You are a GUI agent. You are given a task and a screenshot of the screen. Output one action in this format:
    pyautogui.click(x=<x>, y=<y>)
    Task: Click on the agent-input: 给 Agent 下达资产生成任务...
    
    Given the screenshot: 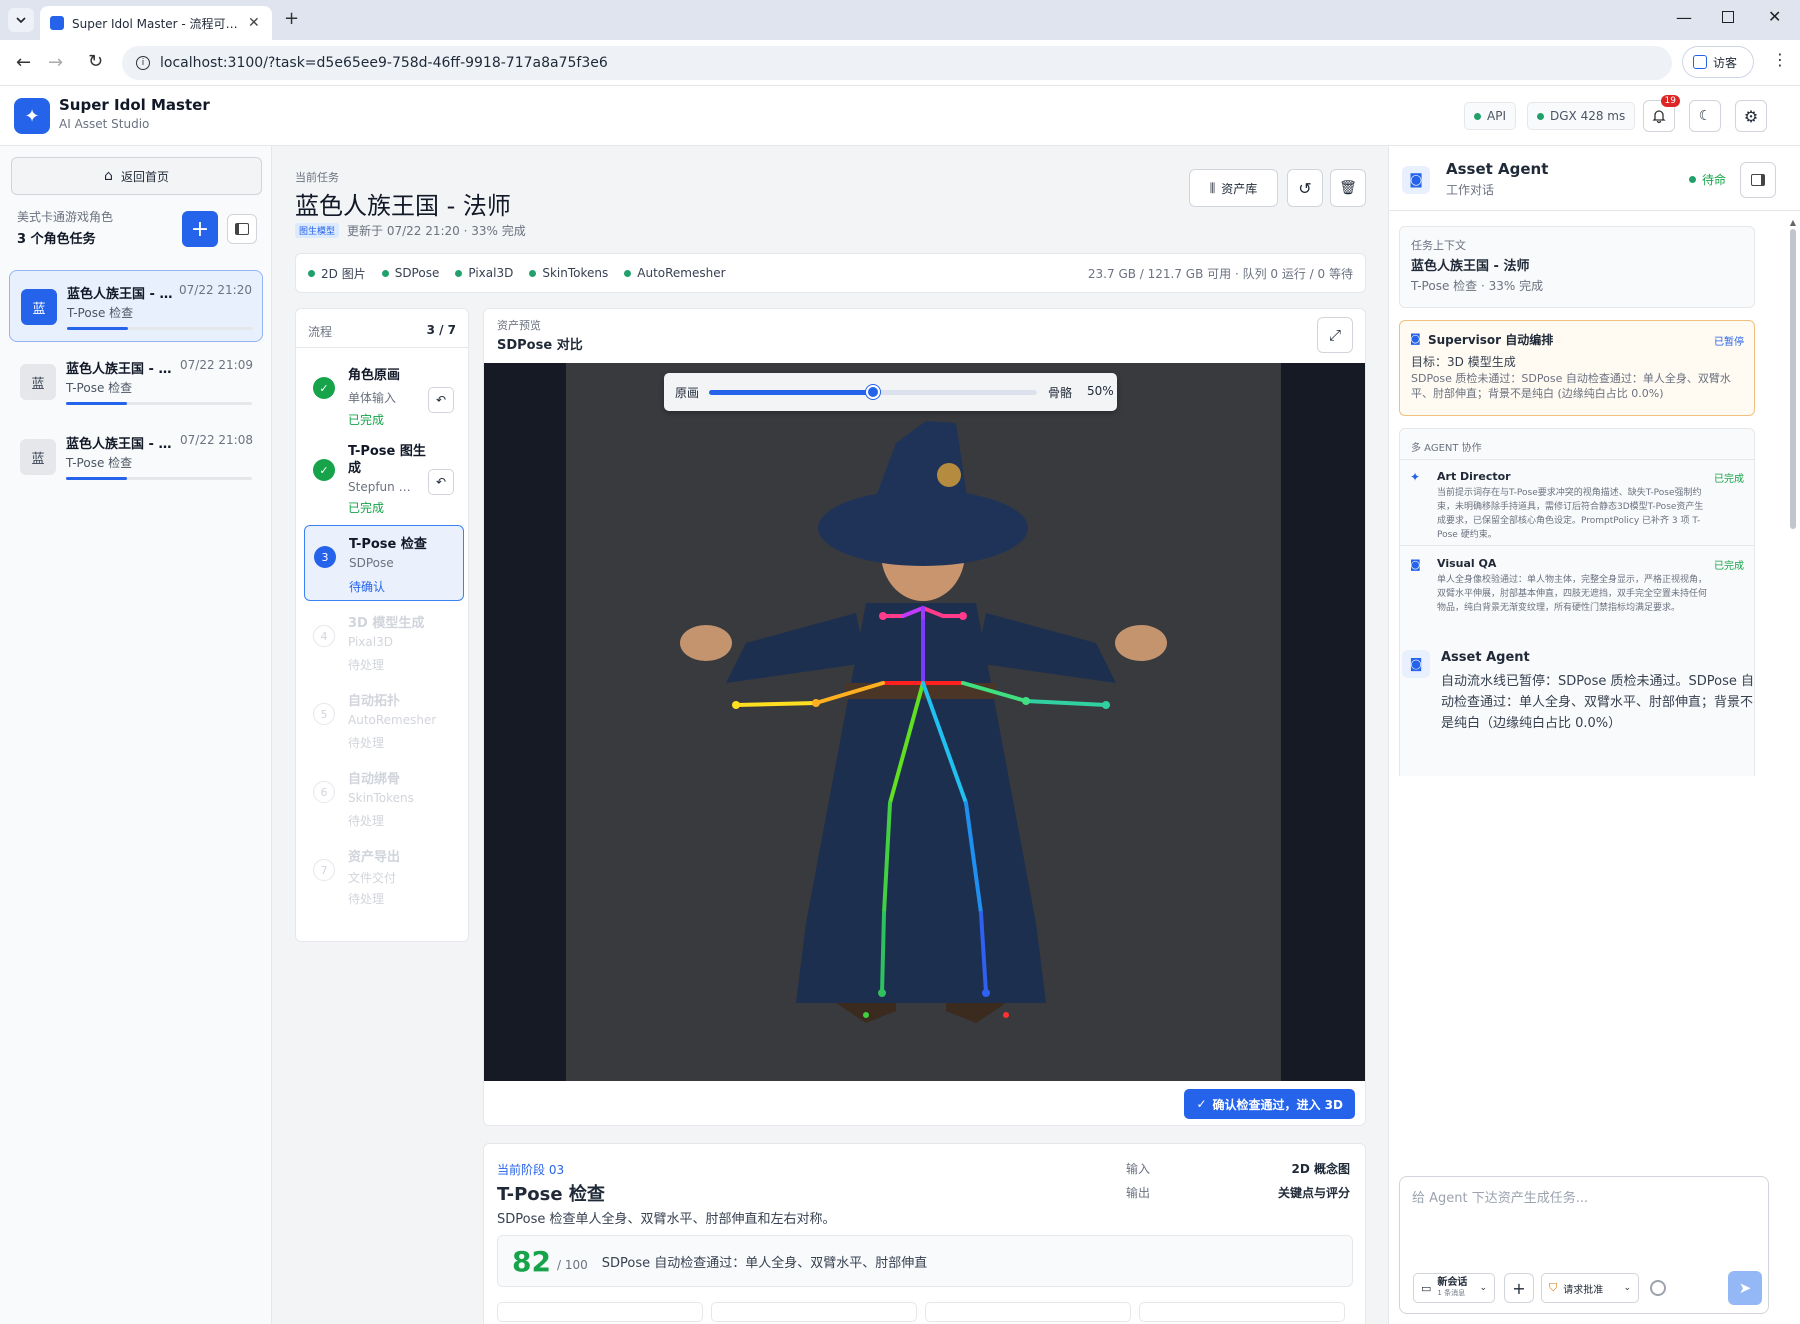 What is the action you would take?
    pyautogui.click(x=1582, y=1227)
    